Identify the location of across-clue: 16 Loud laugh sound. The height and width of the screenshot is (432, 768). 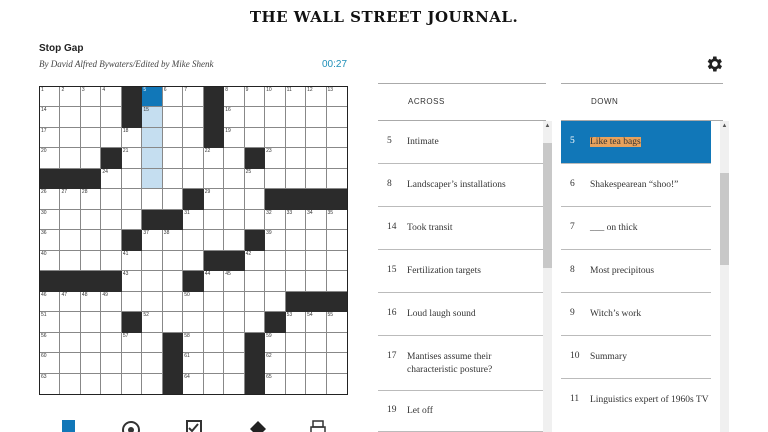
(460, 314).